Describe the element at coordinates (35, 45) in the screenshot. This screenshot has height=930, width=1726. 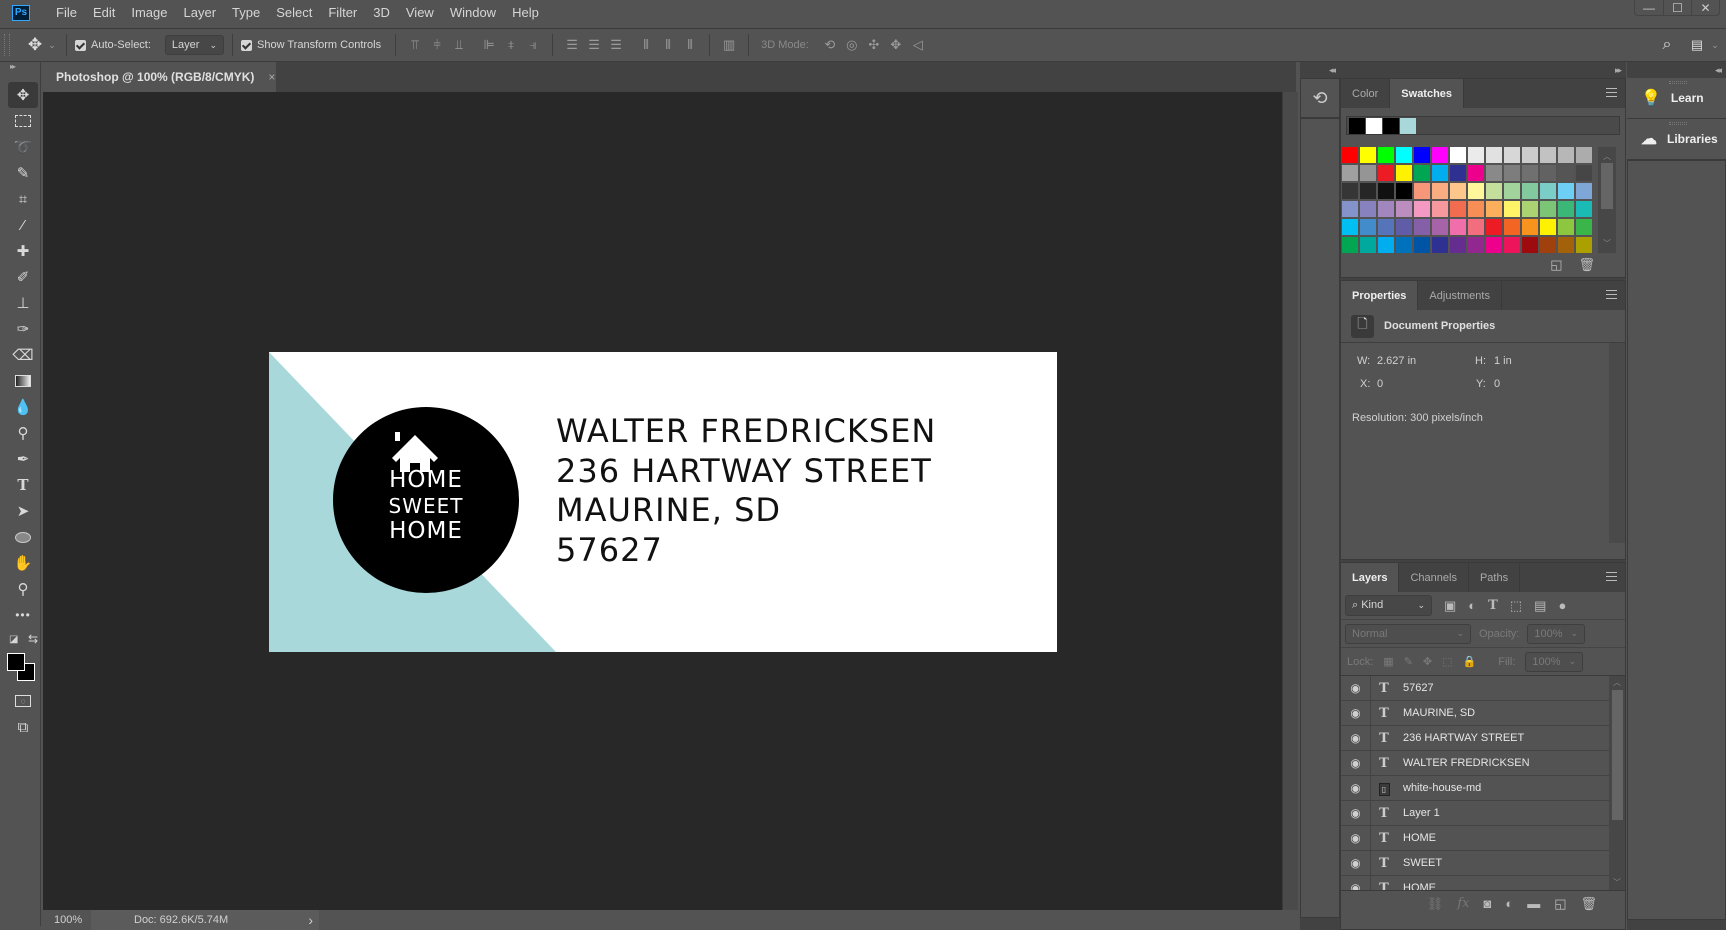
I see `move-tool-icon: ✥` at that location.